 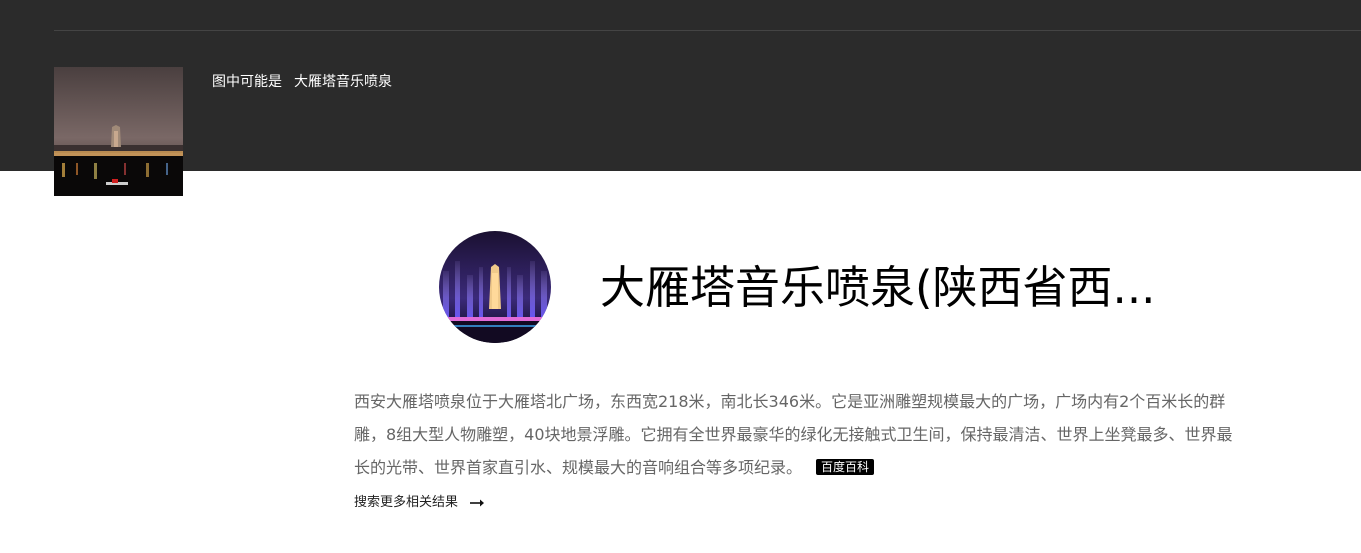 What do you see at coordinates (707, 30) in the screenshot?
I see `header-divider` at bounding box center [707, 30].